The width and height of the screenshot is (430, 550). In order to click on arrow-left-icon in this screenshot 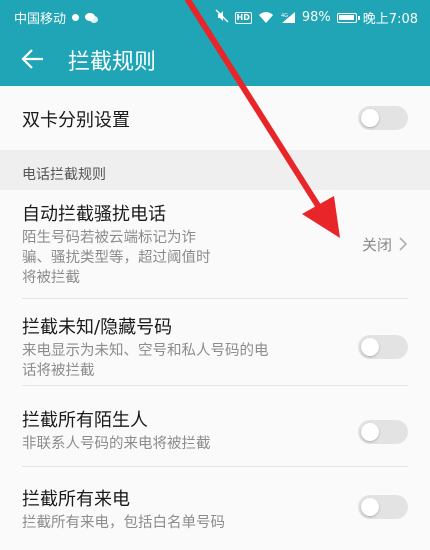, I will do `click(32, 59)`.